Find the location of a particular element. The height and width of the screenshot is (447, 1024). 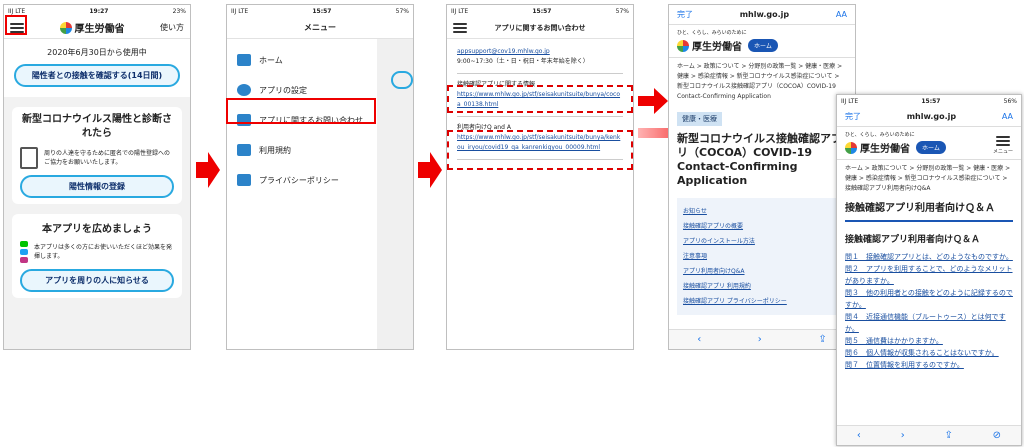

page-link-overview: 接触確認アプリの概要 is located at coordinates (762, 226).